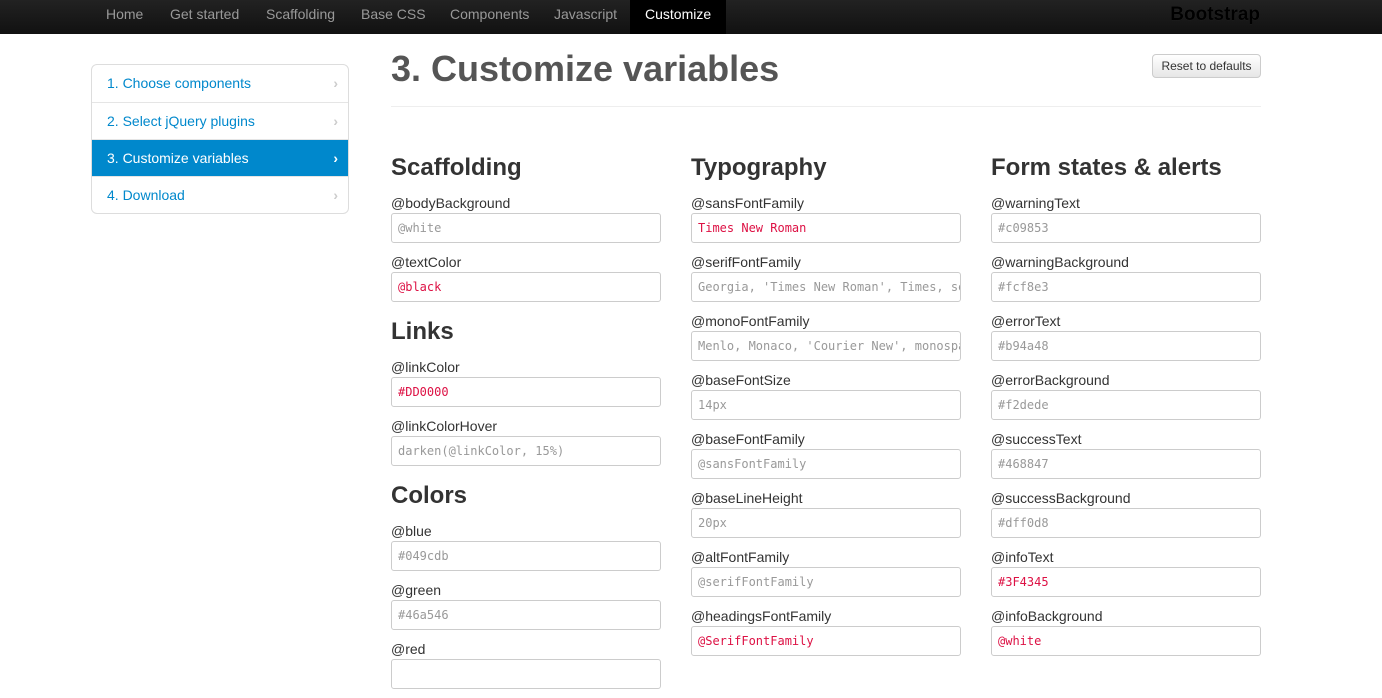  What do you see at coordinates (1035, 203) in the screenshot?
I see `variable-label: @warningText` at bounding box center [1035, 203].